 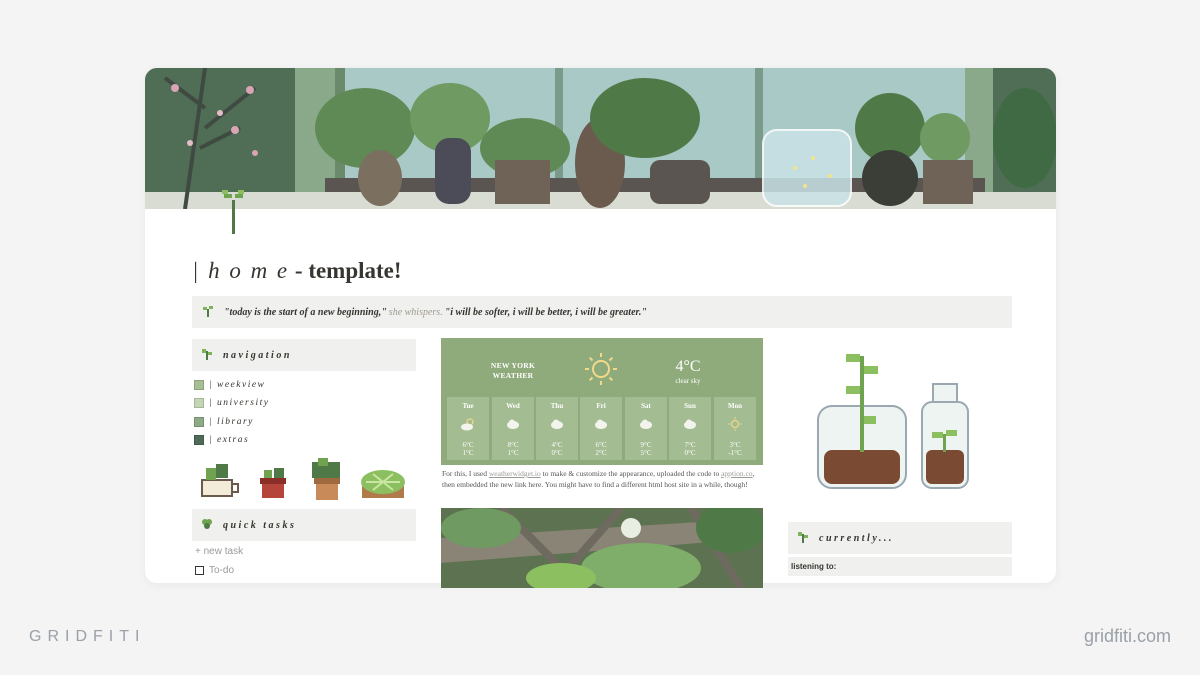 I want to click on nav-item-label: | weekview, so click(x=237, y=385).